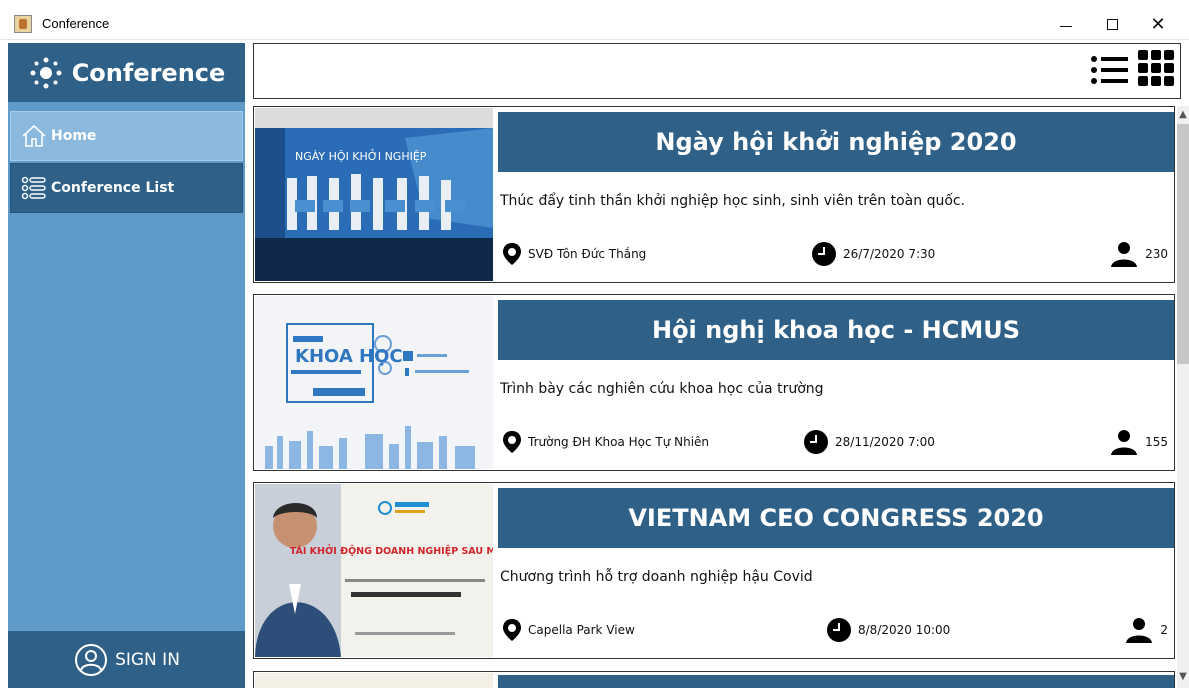 This screenshot has height=688, width=1189. I want to click on attendees-count: 155, so click(1156, 442).